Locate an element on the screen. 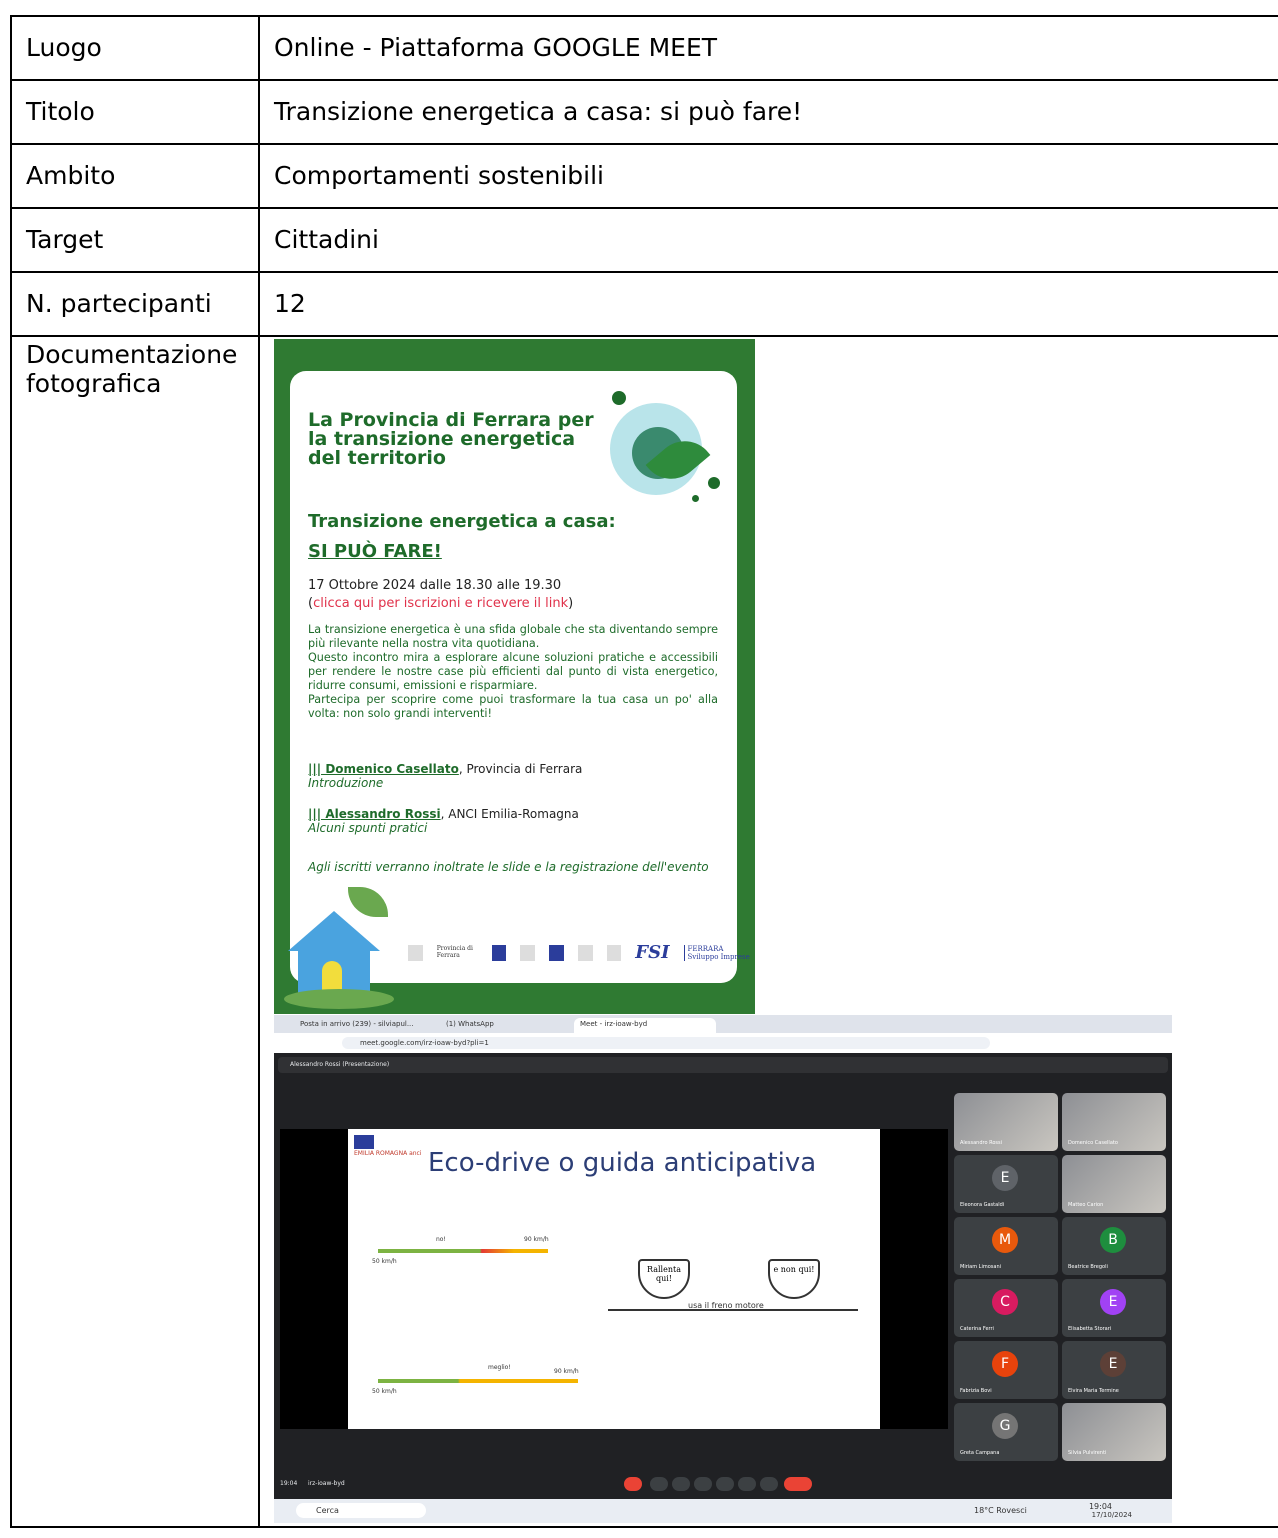 Image resolution: width=1278 pixels, height=1538 pixels. value-partecipanti: 12 is located at coordinates (768, 304).